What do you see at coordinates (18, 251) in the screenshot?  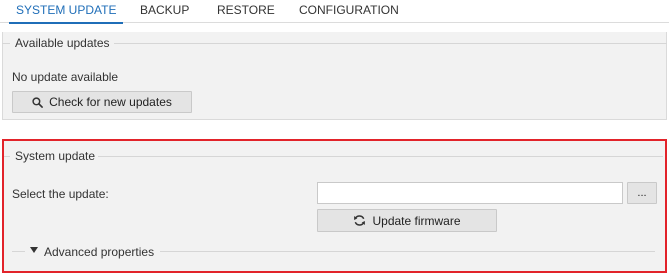 I see `advanced-divider-left` at bounding box center [18, 251].